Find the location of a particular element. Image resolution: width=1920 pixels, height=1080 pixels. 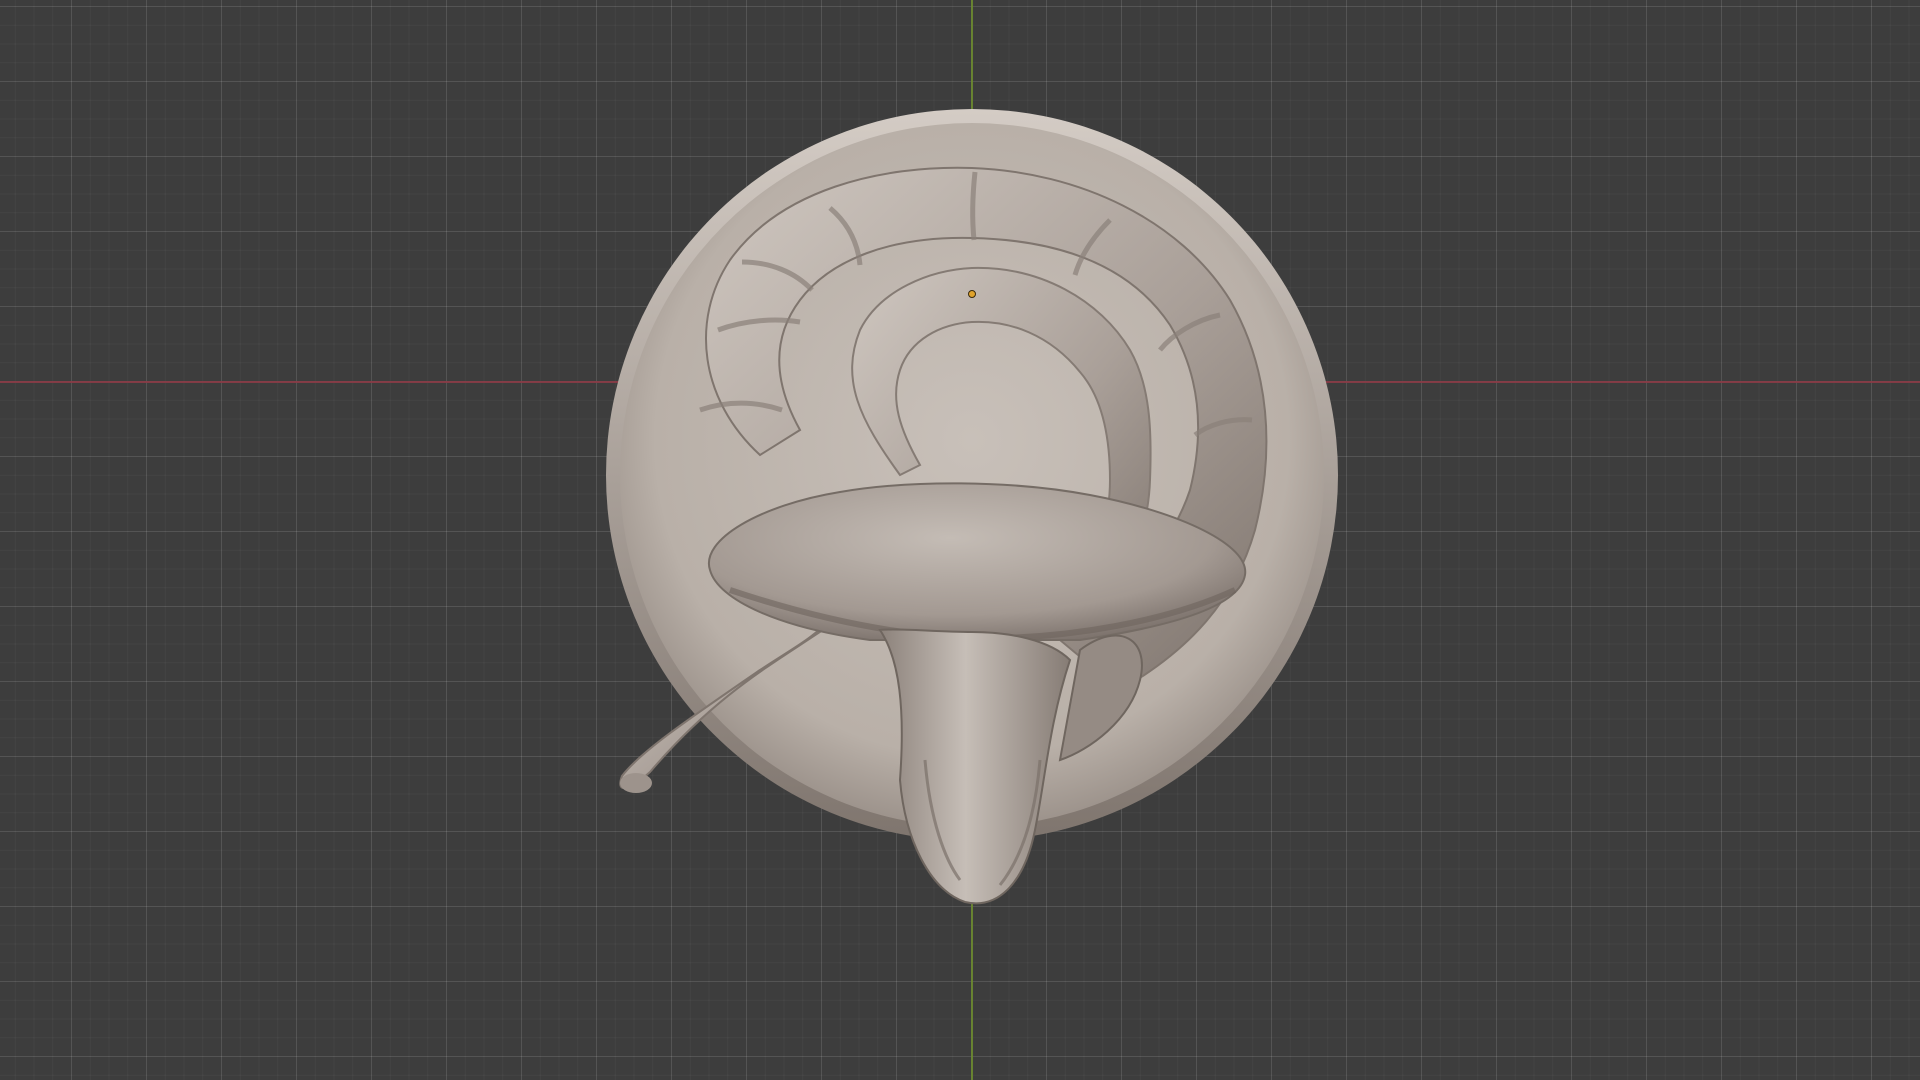

horn-segment-groove is located at coordinates (974, 206).